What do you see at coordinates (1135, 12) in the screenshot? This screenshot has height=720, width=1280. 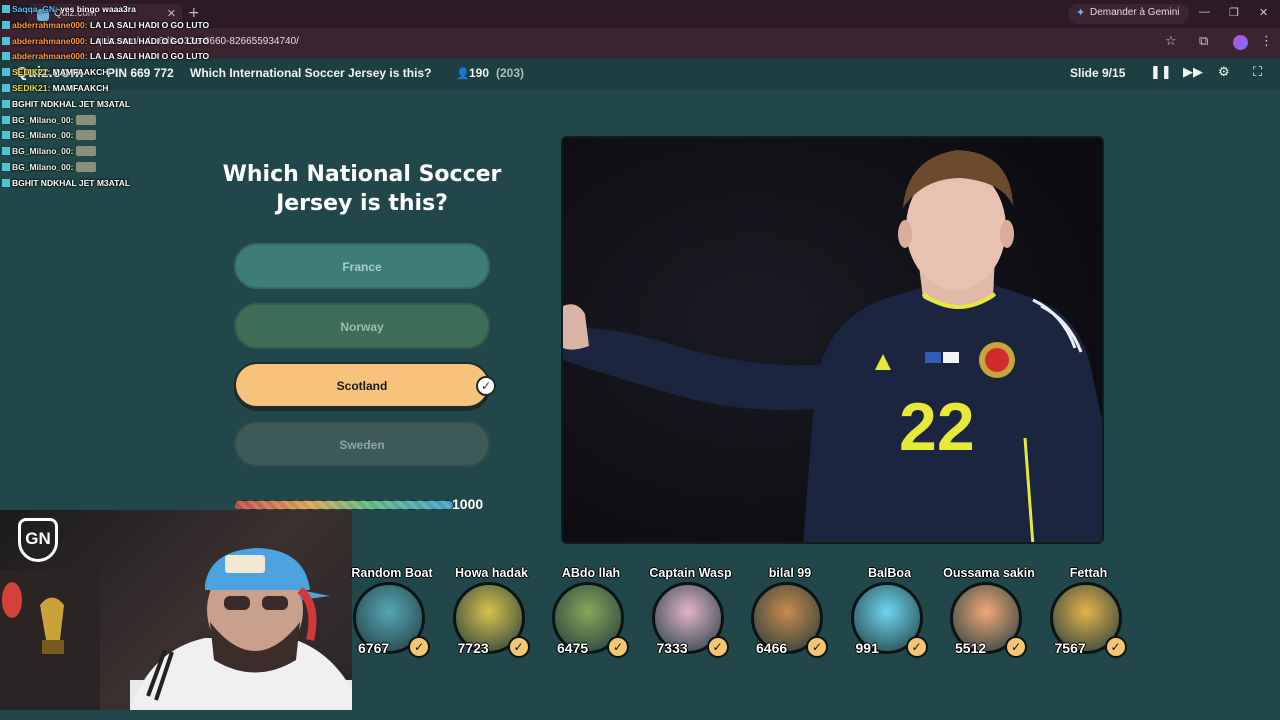 I see `gemini-label: Demander à Gemini` at bounding box center [1135, 12].